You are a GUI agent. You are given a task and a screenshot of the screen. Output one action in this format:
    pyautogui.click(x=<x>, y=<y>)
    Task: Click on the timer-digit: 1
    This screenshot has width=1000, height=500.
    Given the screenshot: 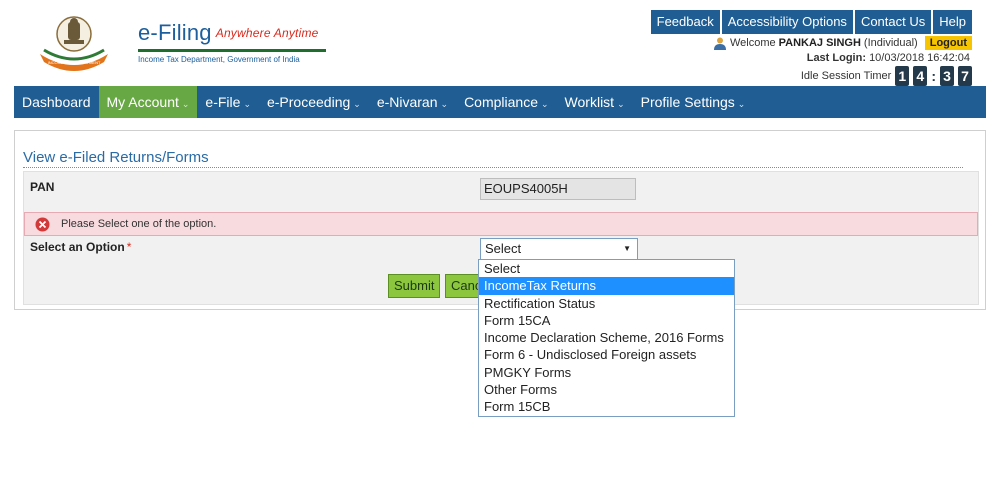 What is the action you would take?
    pyautogui.click(x=902, y=76)
    